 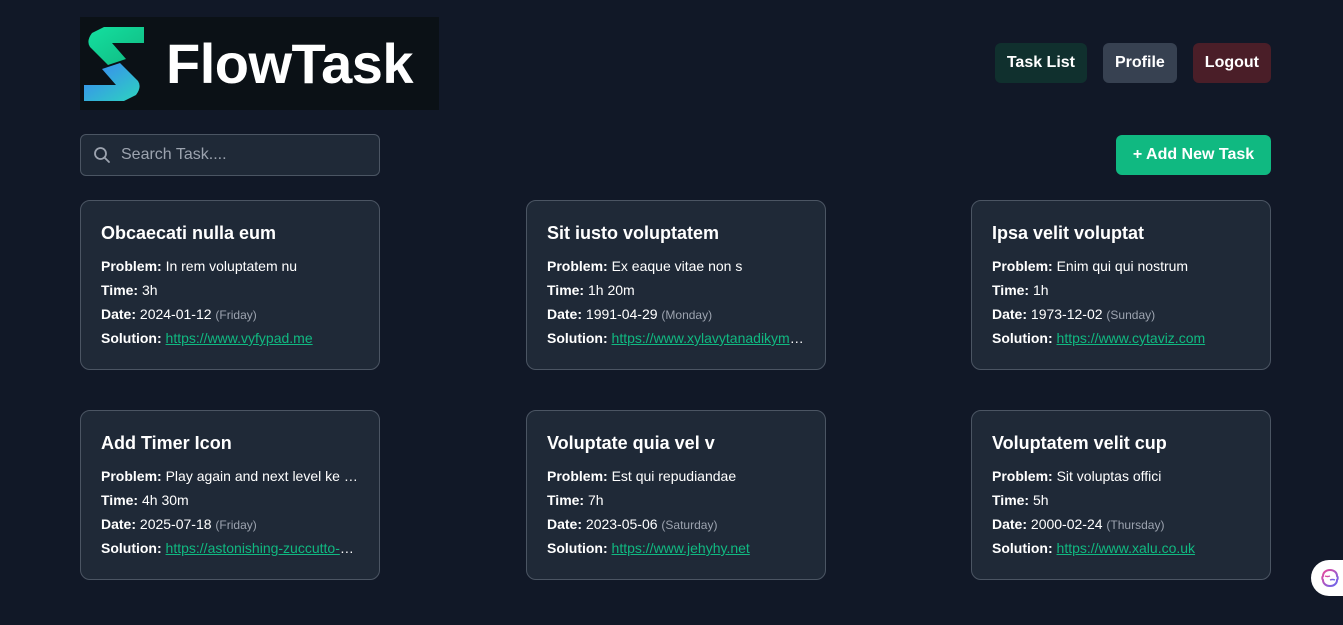 I want to click on brain-icon, so click(x=1330, y=578).